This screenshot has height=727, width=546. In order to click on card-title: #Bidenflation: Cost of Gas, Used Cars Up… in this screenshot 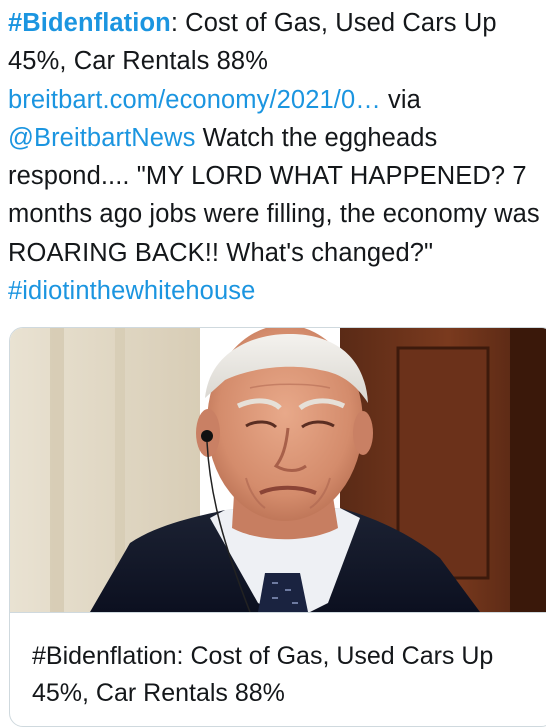, I will do `click(272, 675)`.